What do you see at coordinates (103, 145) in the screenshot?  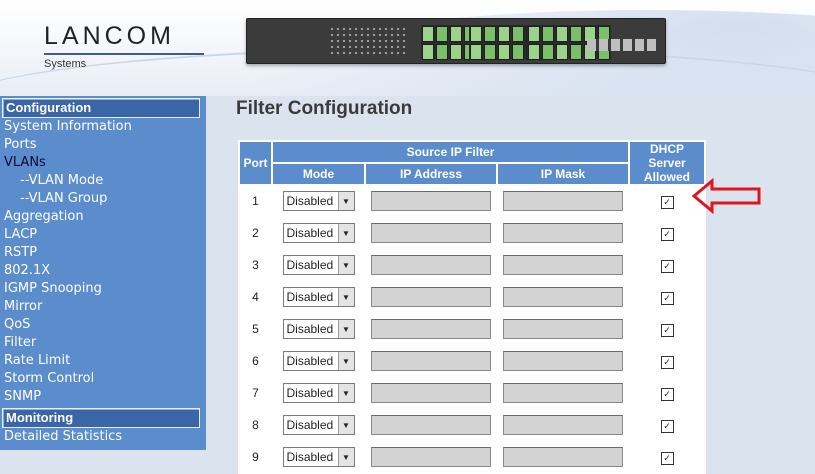 I see `sidebar-item-ports: Ports` at bounding box center [103, 145].